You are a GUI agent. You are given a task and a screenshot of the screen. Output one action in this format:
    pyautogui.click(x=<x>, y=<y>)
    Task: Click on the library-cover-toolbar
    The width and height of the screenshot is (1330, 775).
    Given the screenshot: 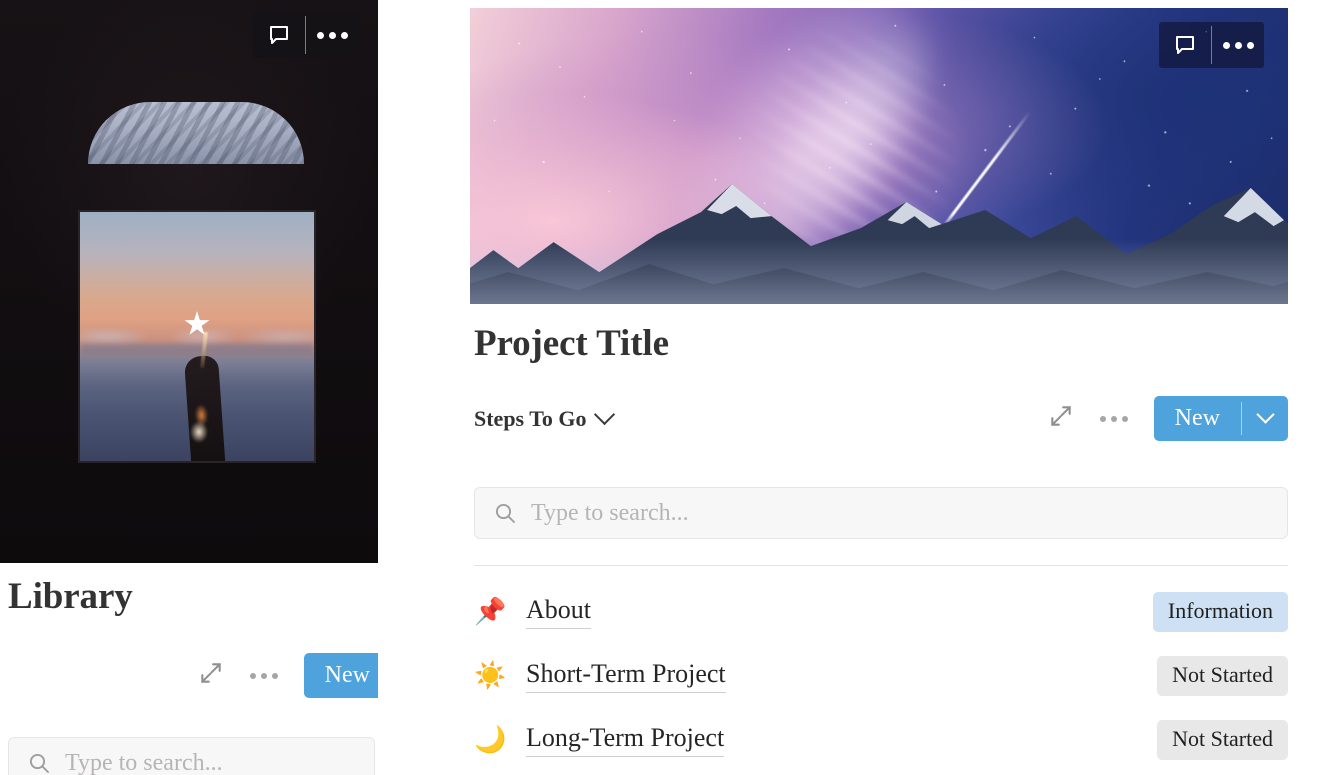 What is the action you would take?
    pyautogui.click(x=305, y=35)
    